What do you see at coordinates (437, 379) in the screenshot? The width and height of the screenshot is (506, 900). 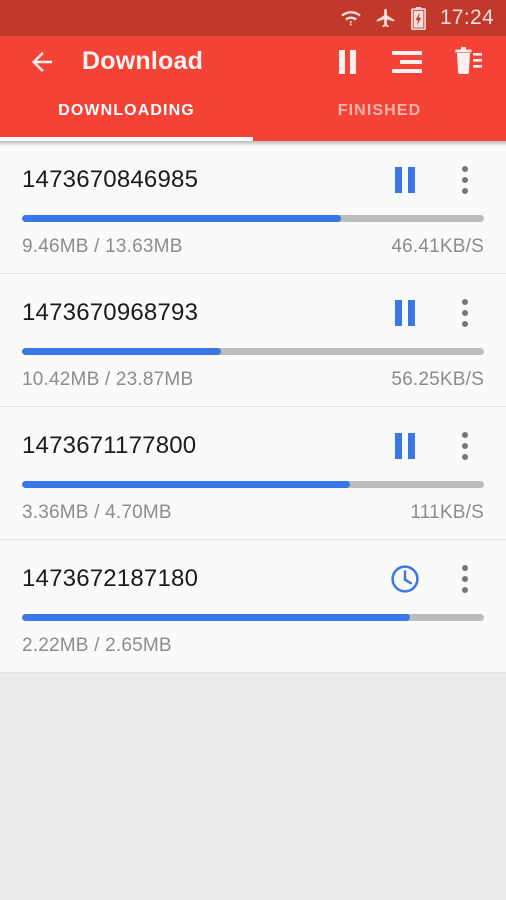 I see `download-speed: 56.25KB/S` at bounding box center [437, 379].